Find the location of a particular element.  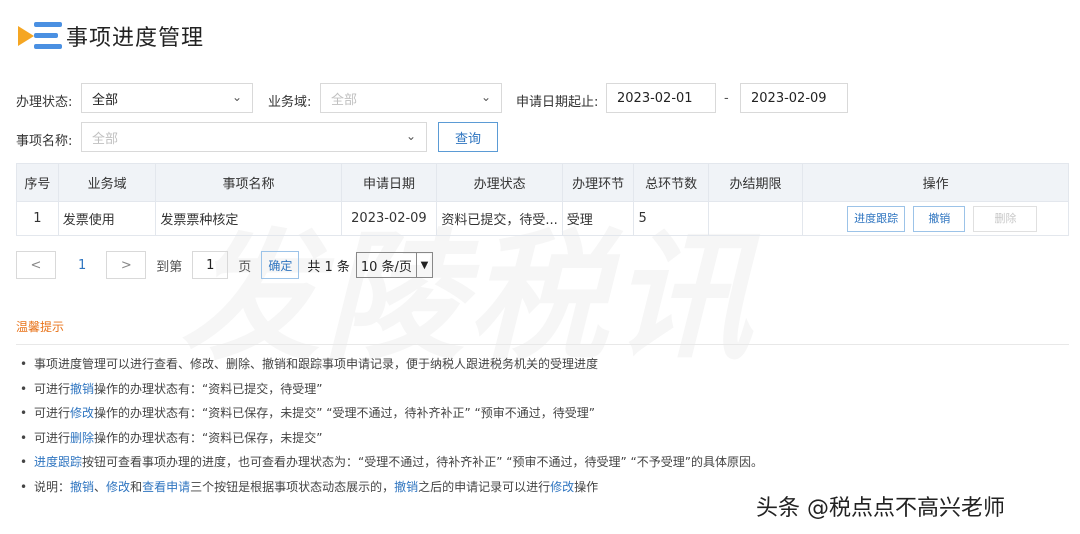

status-select-value: 全部 is located at coordinates (105, 100).